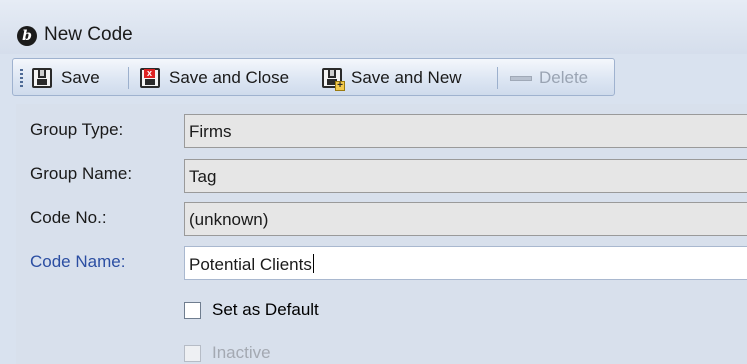  I want to click on inactive-checkbox, so click(192, 353).